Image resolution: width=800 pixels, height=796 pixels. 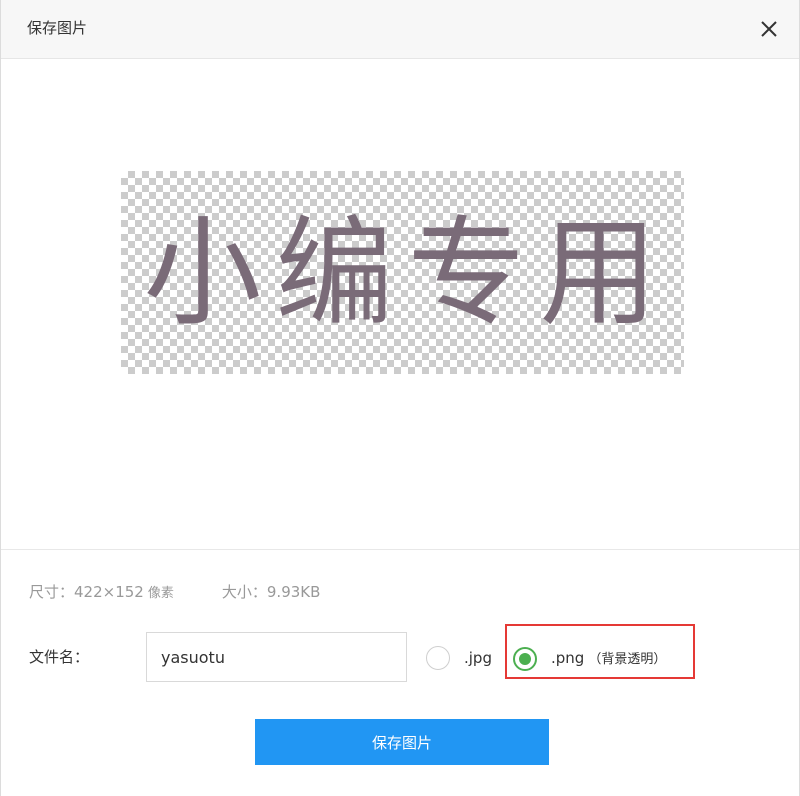 I want to click on divider, so click(x=400, y=549).